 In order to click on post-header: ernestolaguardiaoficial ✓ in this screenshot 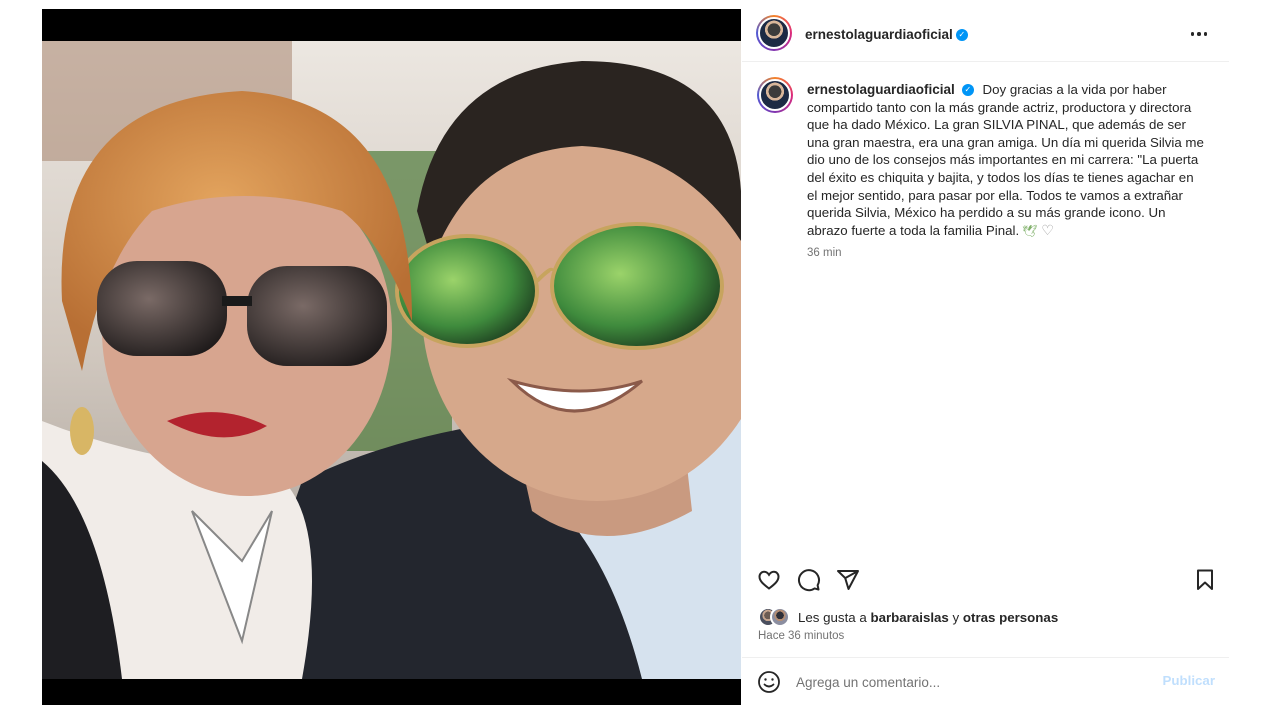, I will do `click(985, 34)`.